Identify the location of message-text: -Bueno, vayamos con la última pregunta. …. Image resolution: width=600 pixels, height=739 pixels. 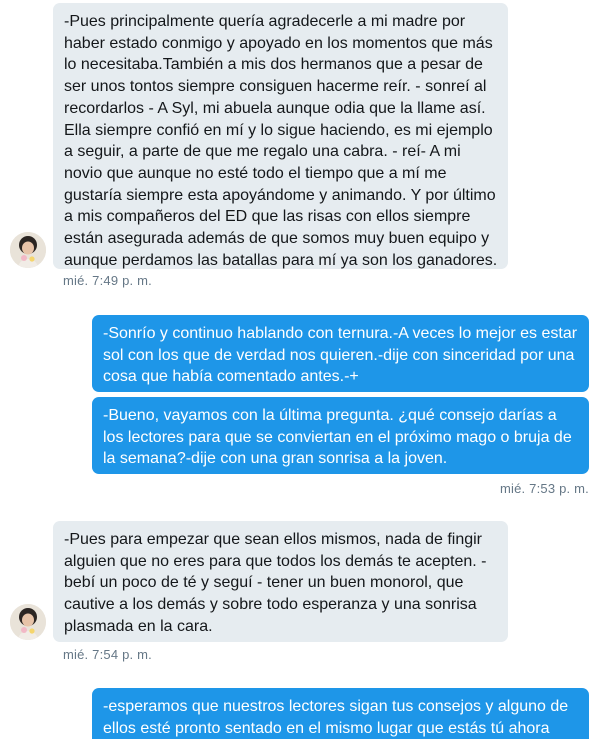
(337, 437).